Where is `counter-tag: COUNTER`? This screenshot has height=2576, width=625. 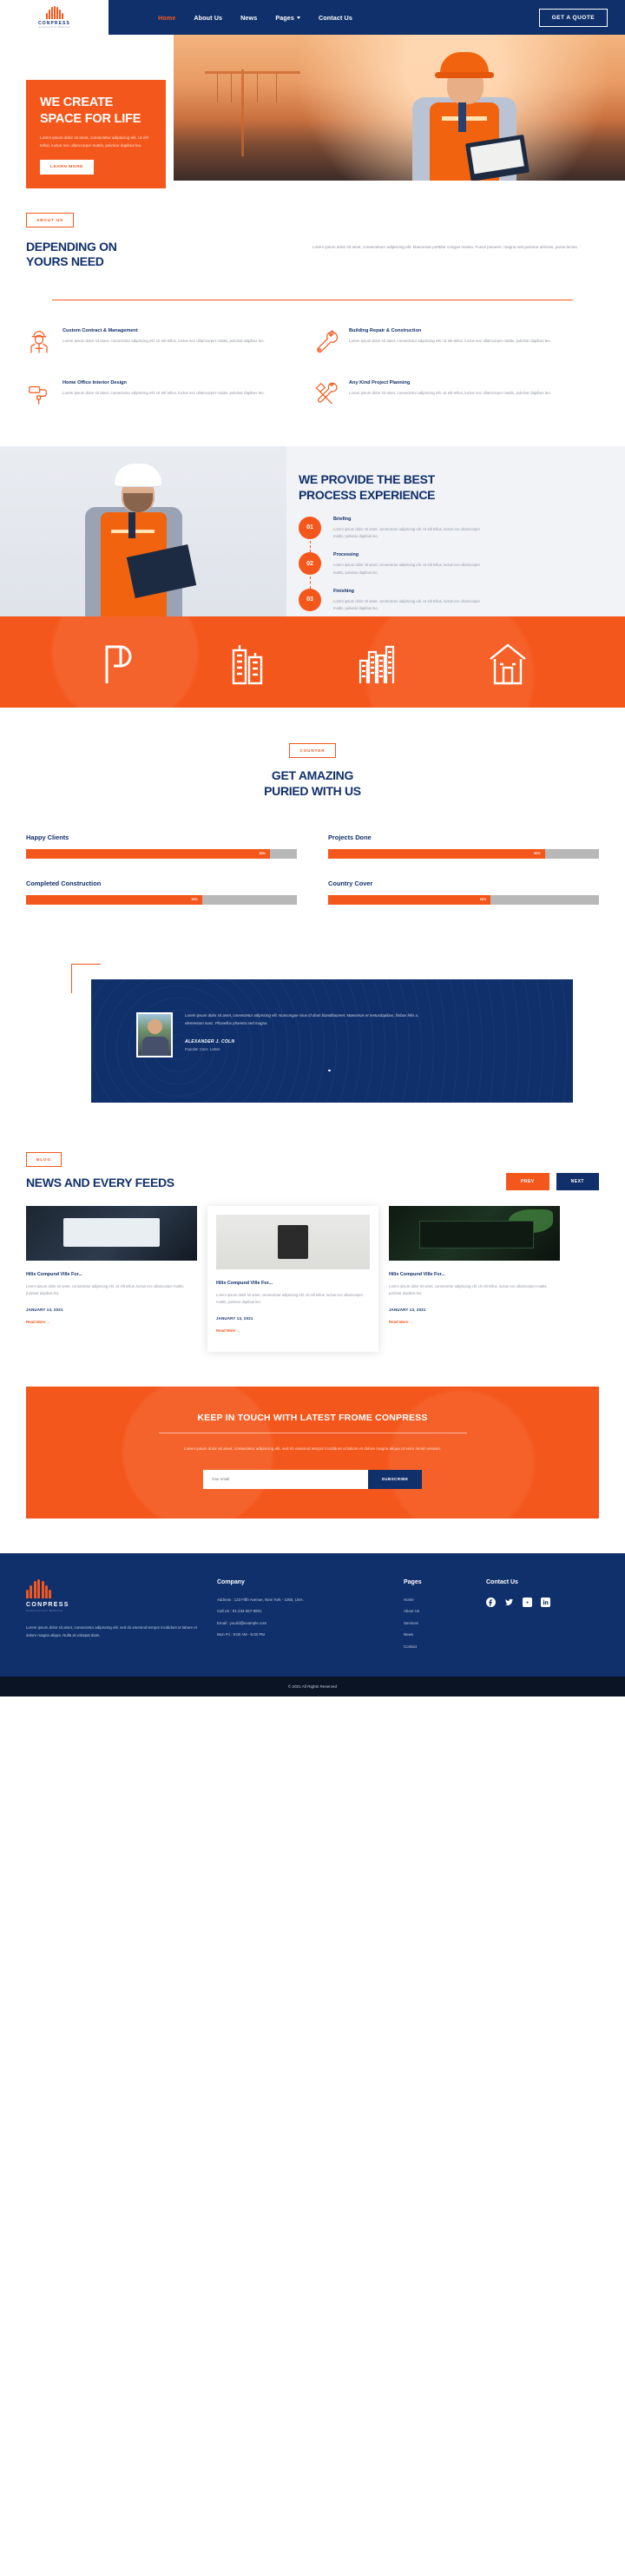
counter-tag: COUNTER is located at coordinates (312, 751).